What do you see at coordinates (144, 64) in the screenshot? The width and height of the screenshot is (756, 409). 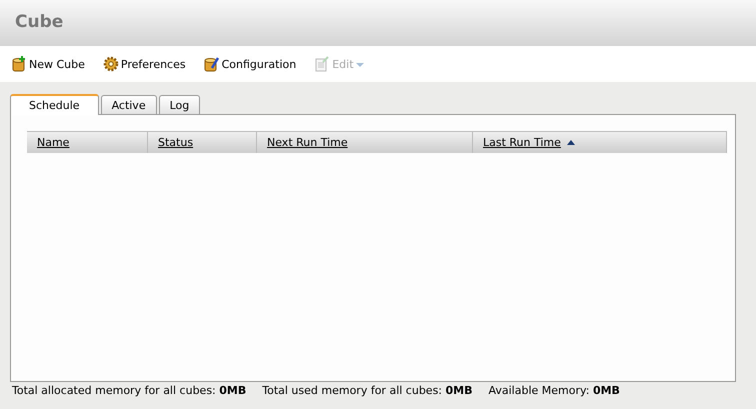 I see `toolbar-button: Preferences` at bounding box center [144, 64].